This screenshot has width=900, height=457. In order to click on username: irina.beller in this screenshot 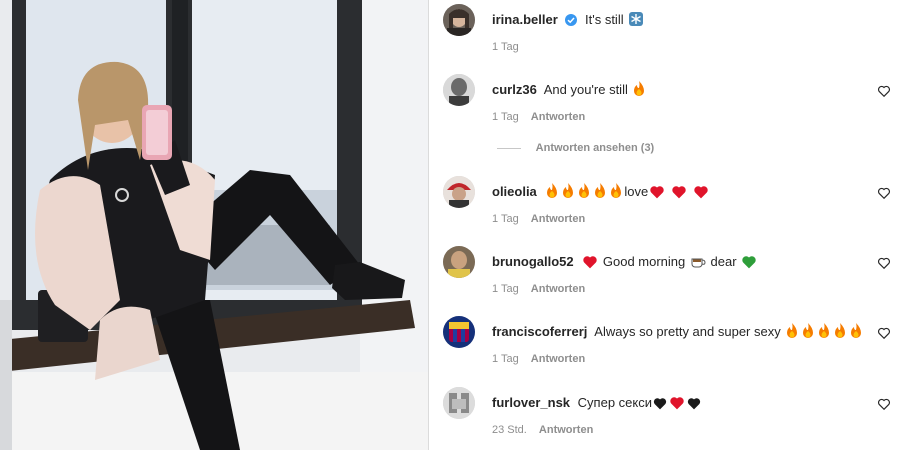, I will do `click(525, 19)`.